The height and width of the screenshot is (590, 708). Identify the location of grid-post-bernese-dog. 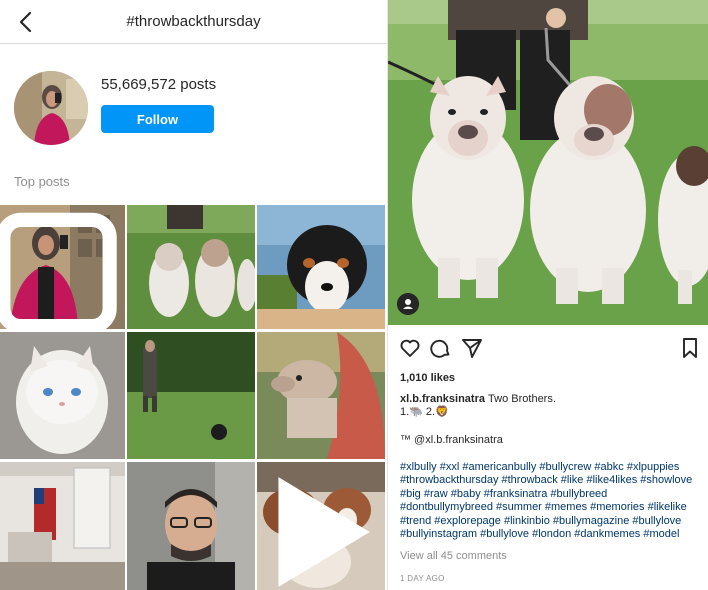
(321, 267).